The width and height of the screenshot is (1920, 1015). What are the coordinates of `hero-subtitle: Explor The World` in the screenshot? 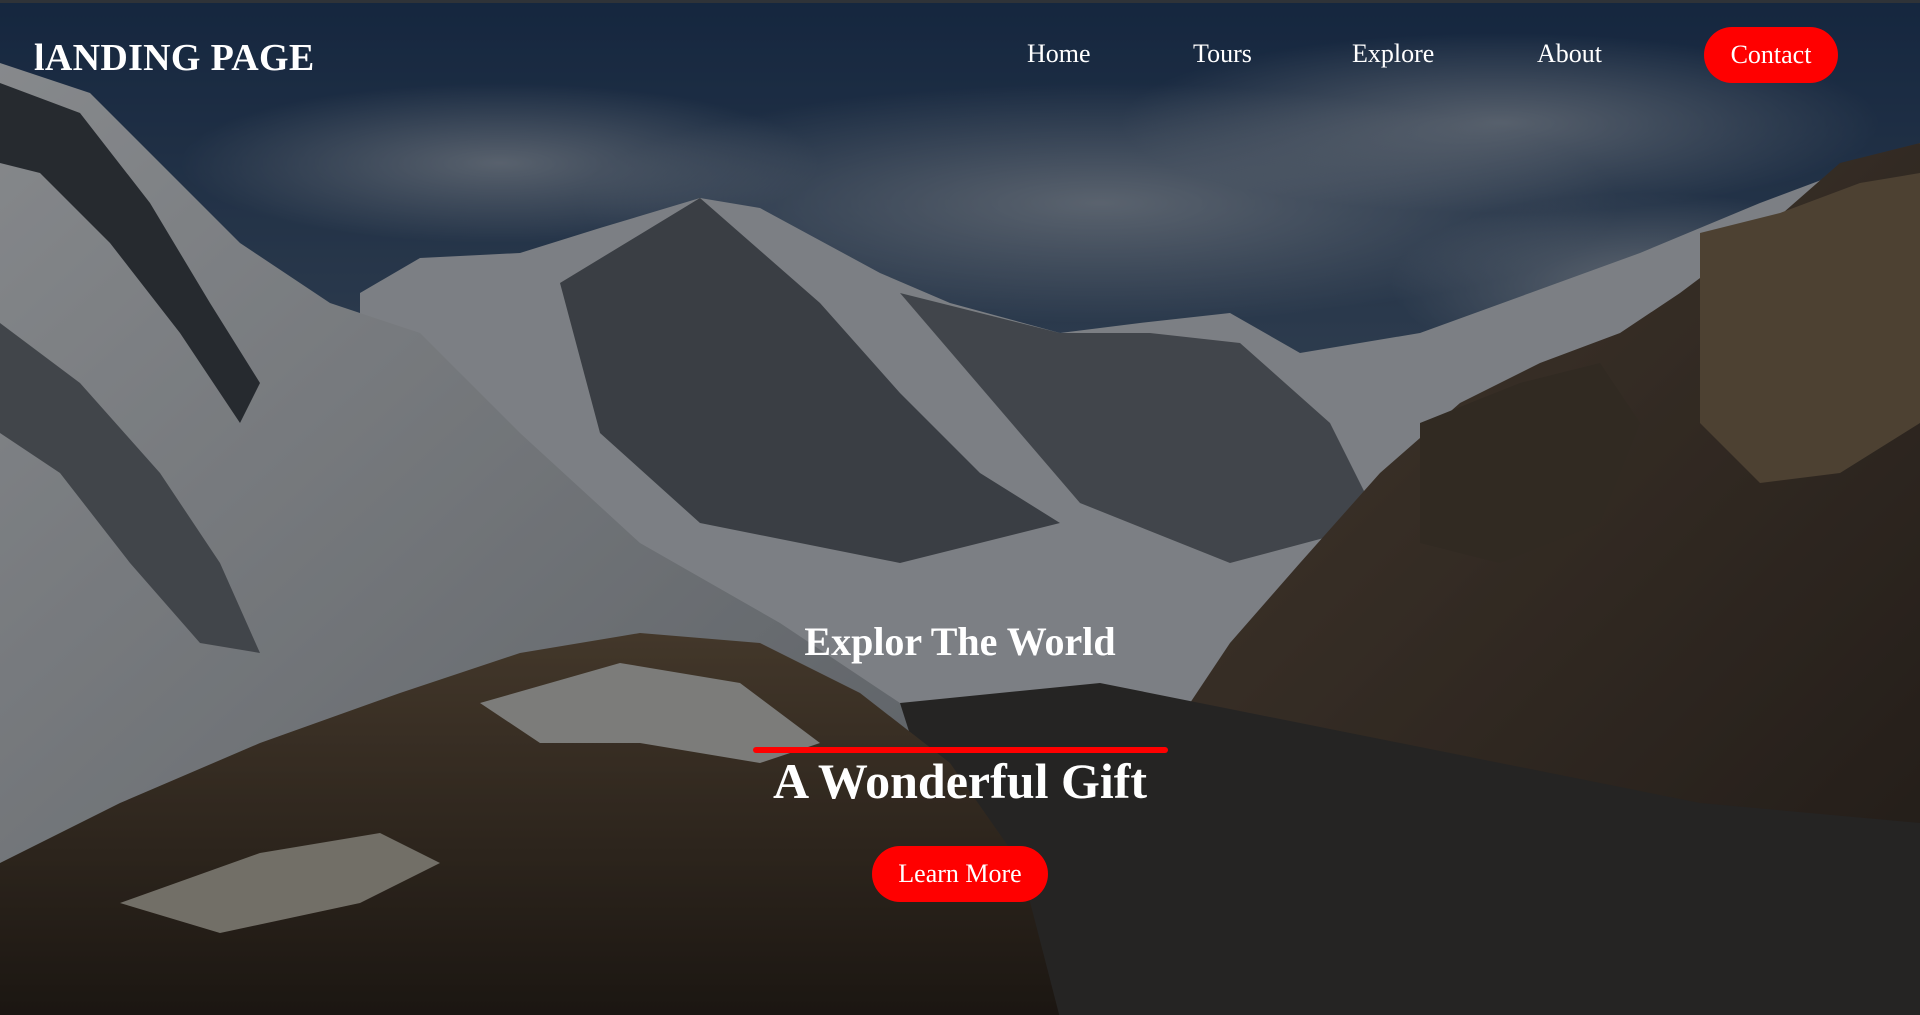 It's located at (960, 641).